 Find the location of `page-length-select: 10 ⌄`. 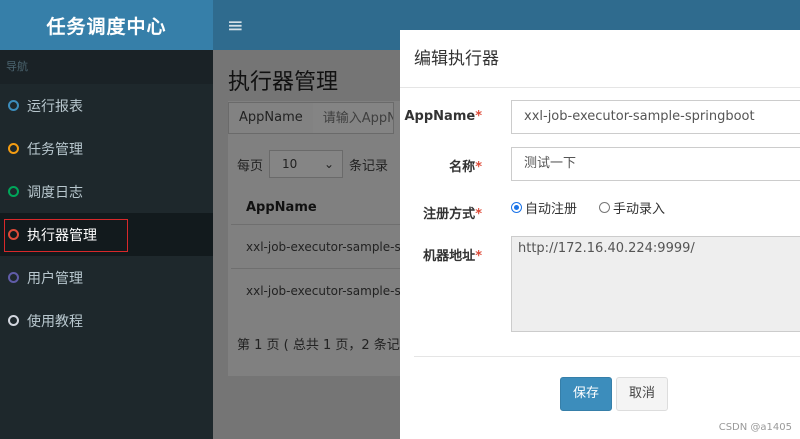

page-length-select: 10 ⌄ is located at coordinates (306, 164).